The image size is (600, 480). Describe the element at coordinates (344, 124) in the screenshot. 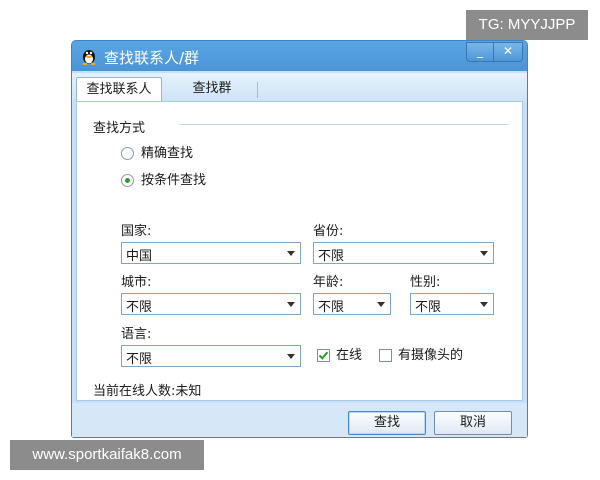

I see `section-divider` at that location.